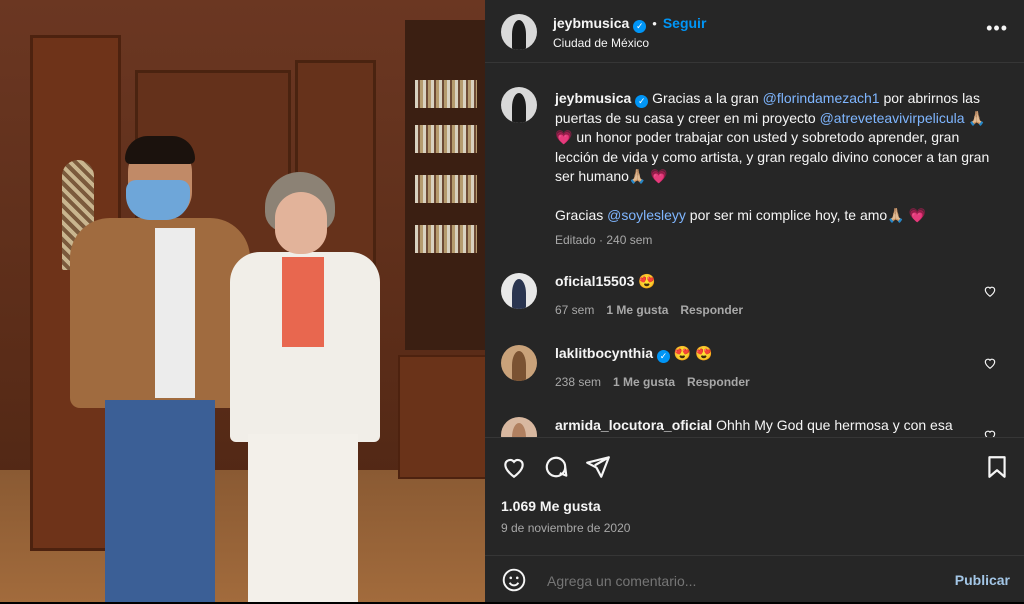 This screenshot has height=604, width=1024. What do you see at coordinates (551, 506) in the screenshot?
I see `like-count: 1.069 Me gusta` at bounding box center [551, 506].